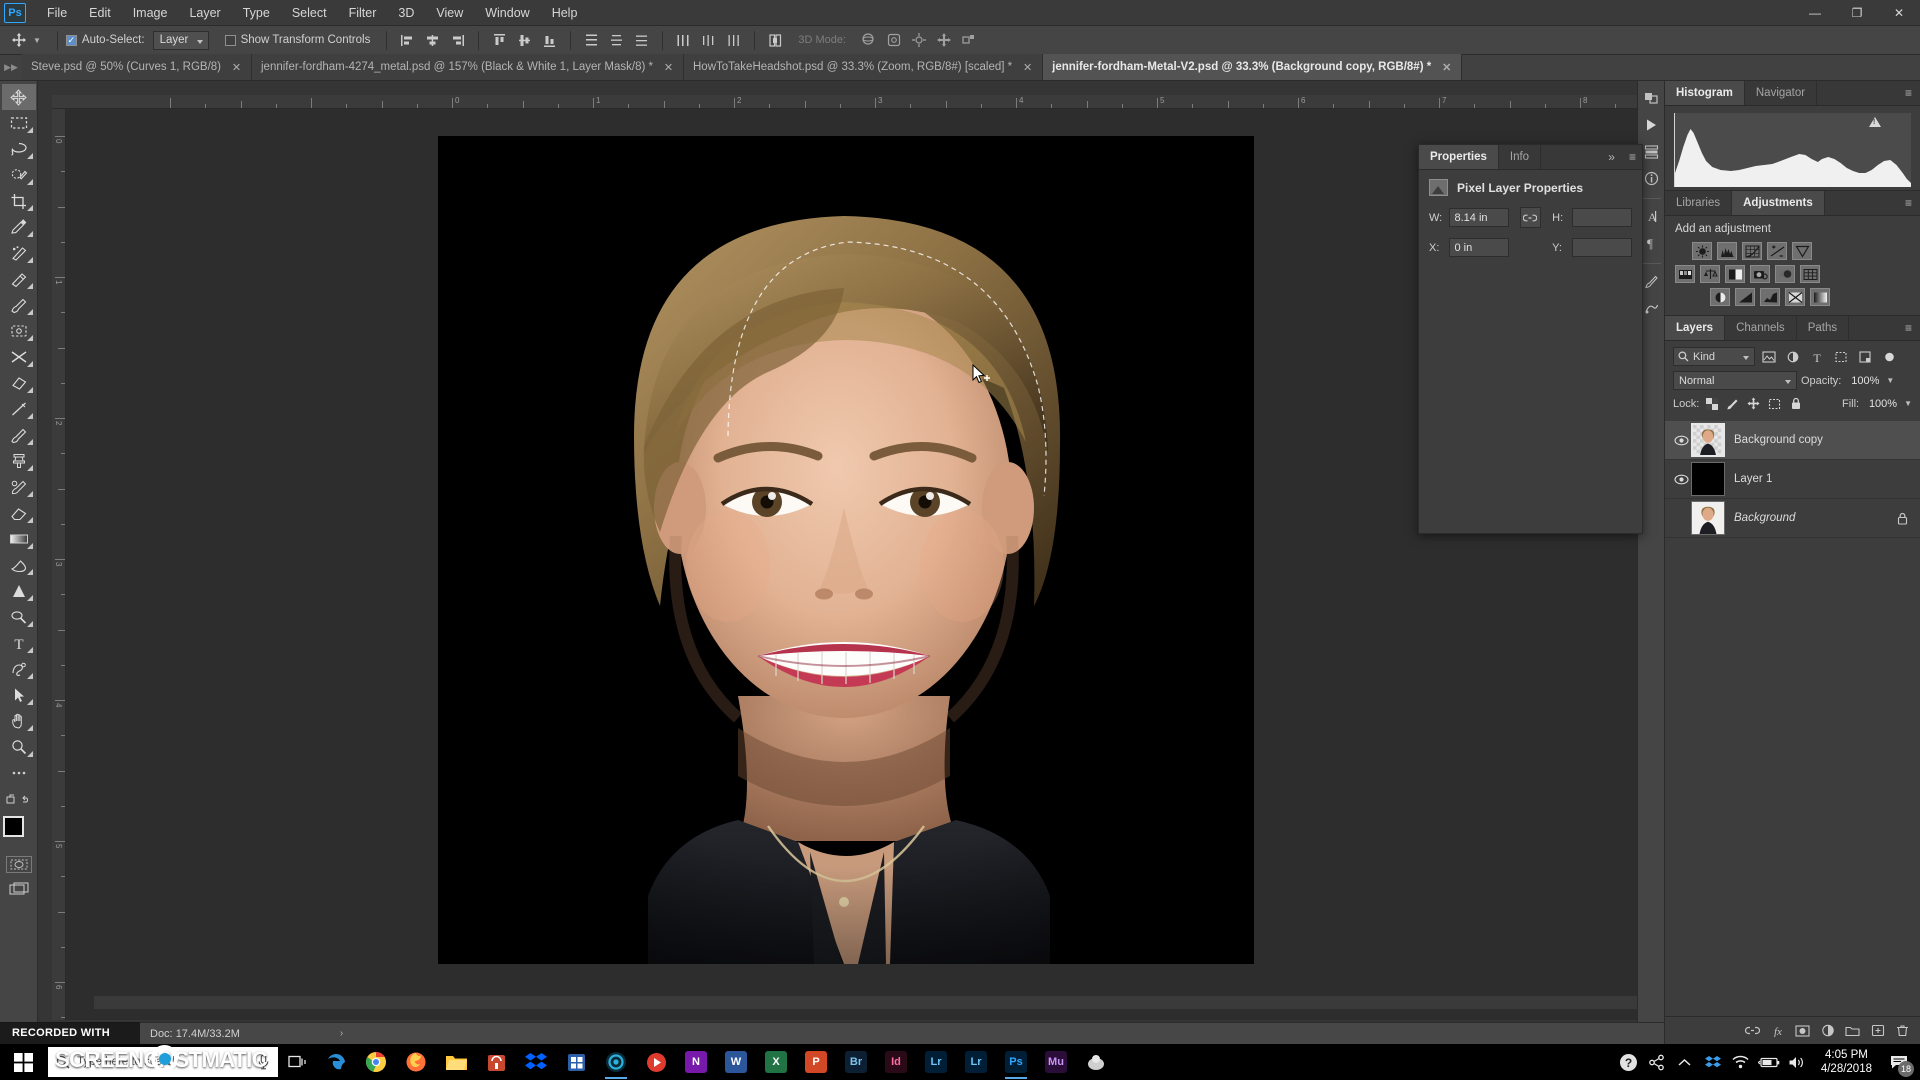 The image size is (1920, 1080). I want to click on color-swatches, so click(18, 832).